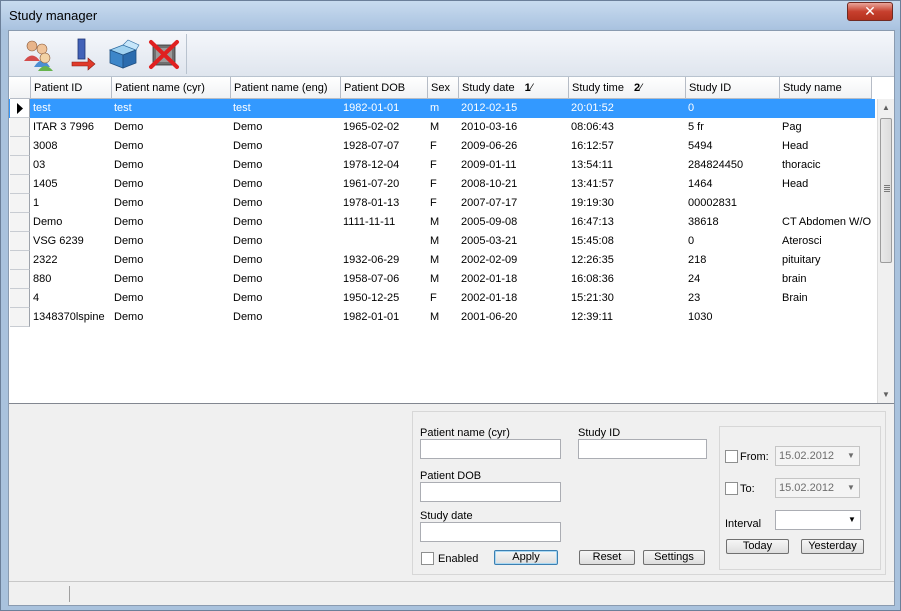 This screenshot has width=901, height=611. Describe the element at coordinates (123, 54) in the screenshot. I see `open-box-icon` at that location.